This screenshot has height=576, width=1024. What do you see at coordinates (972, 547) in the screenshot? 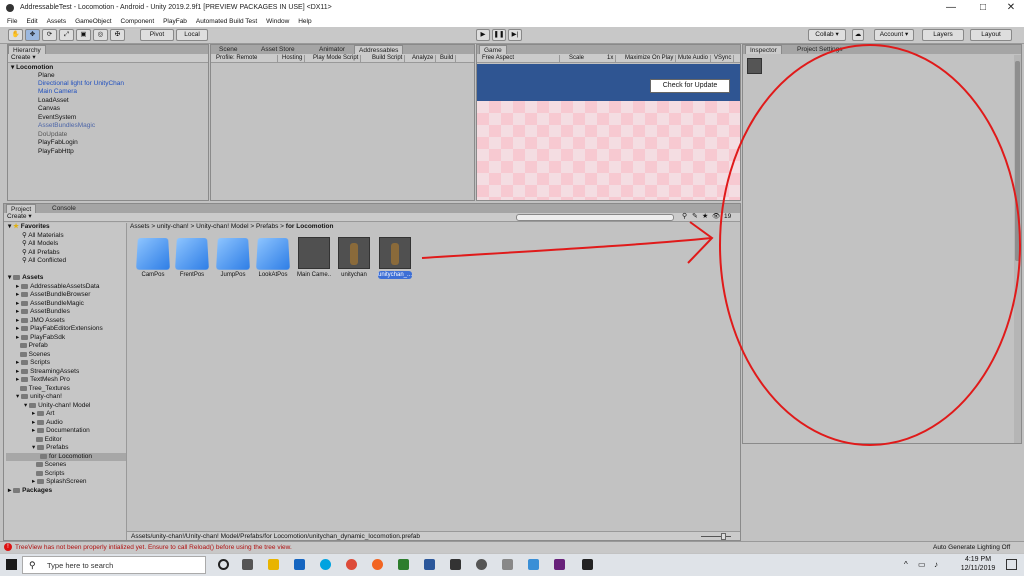
I see `lighting-status: Auto Generate Lighting Off` at bounding box center [972, 547].